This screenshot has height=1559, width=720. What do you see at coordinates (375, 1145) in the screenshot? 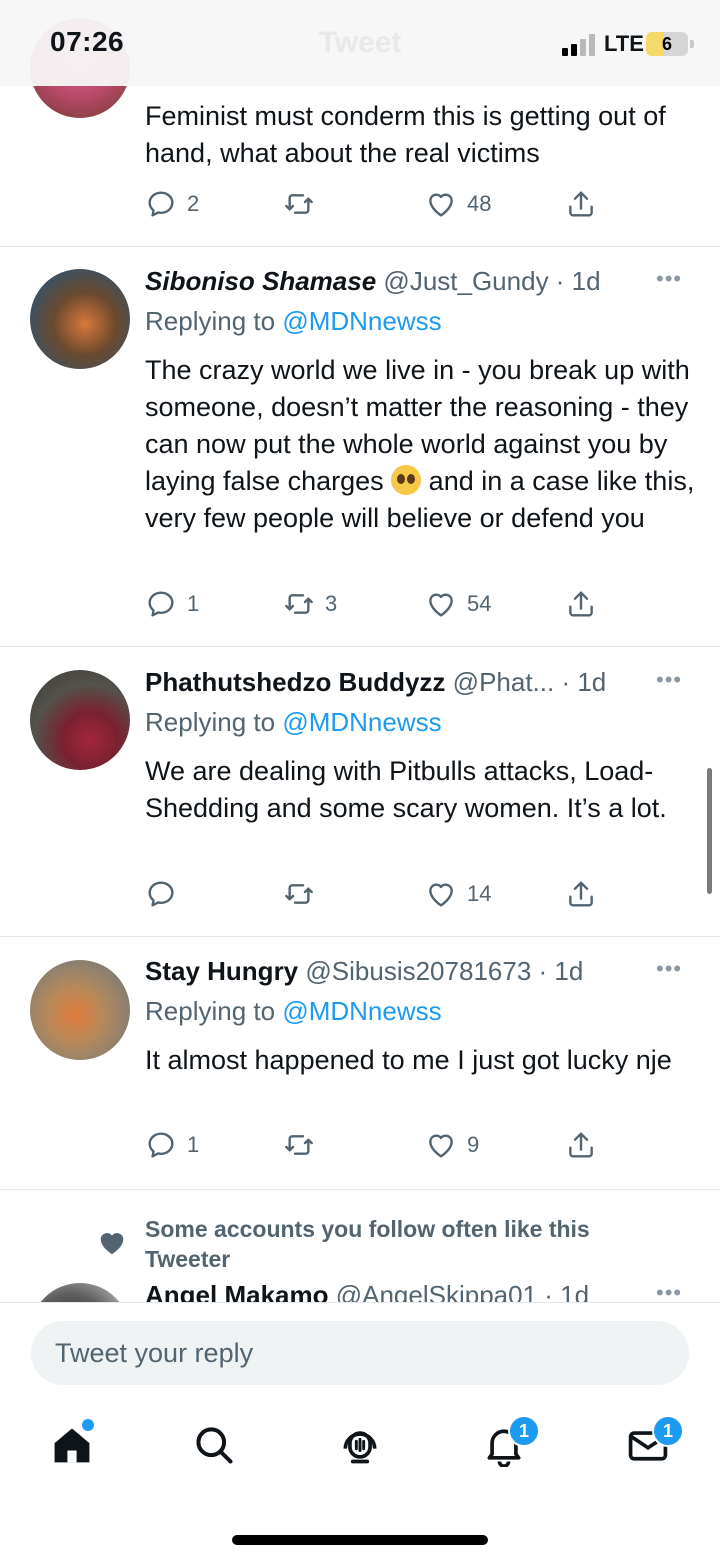
I see `tweet-actions: 1 9` at bounding box center [375, 1145].